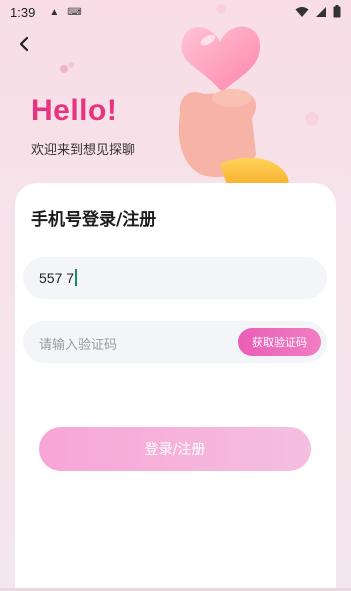 Image resolution: width=351 pixels, height=591 pixels. Describe the element at coordinates (76, 277) in the screenshot. I see `text-cursor` at that location.